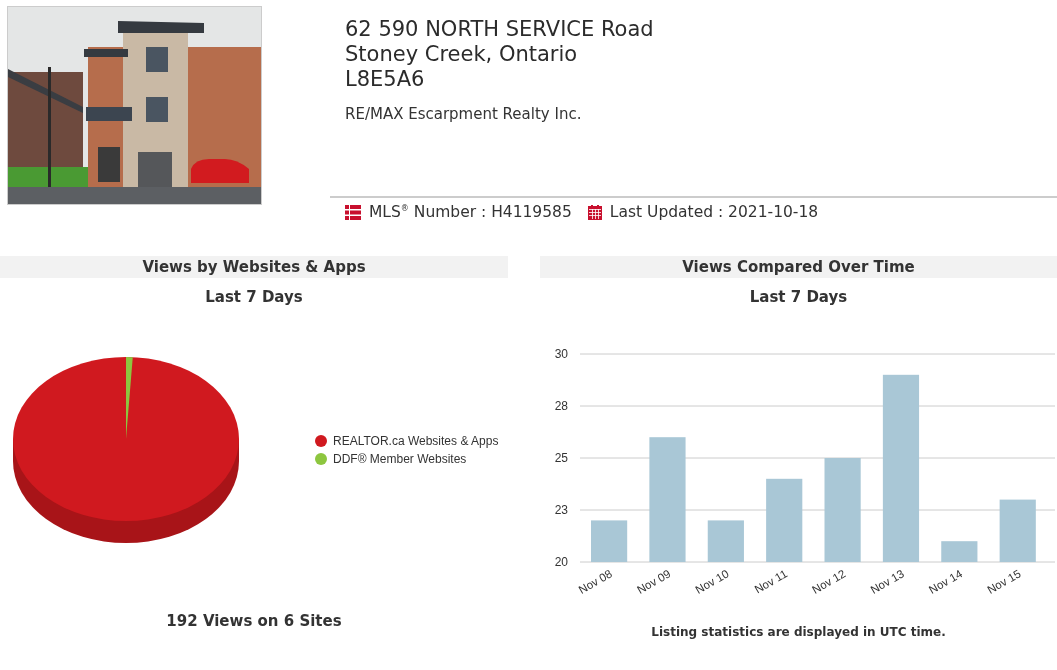  Describe the element at coordinates (561, 562) in the screenshot. I see `axis-label: 20` at that location.